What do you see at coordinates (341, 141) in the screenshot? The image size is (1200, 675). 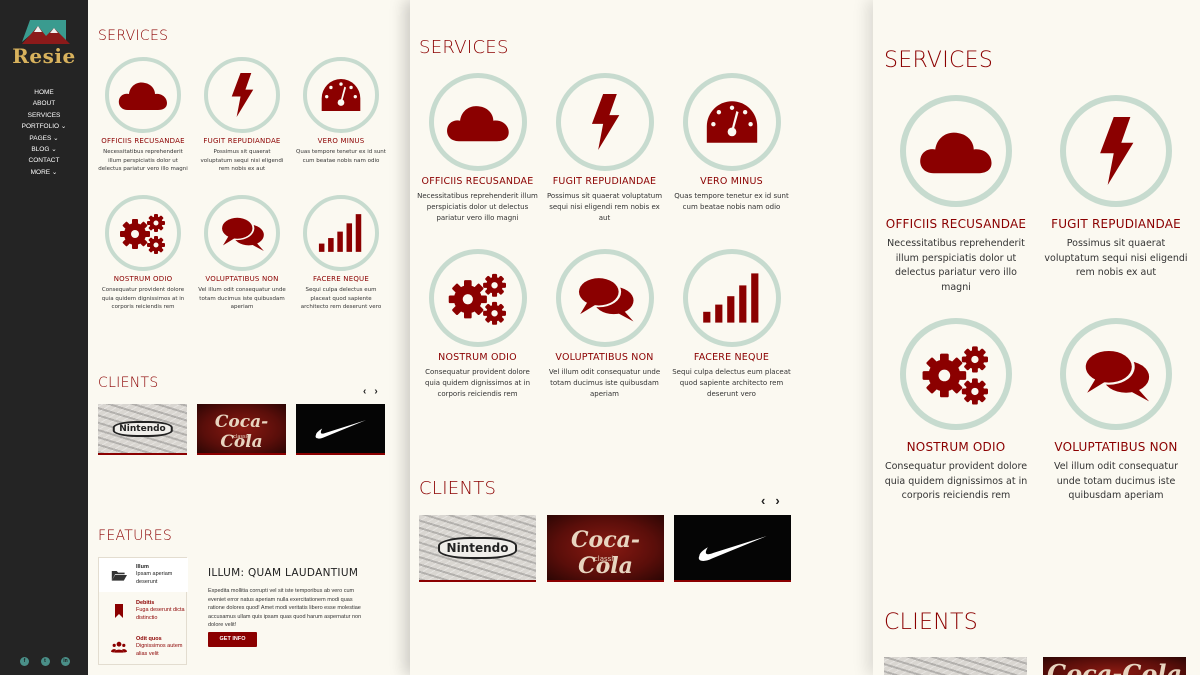 I see `service-title: VERO MINUS` at bounding box center [341, 141].